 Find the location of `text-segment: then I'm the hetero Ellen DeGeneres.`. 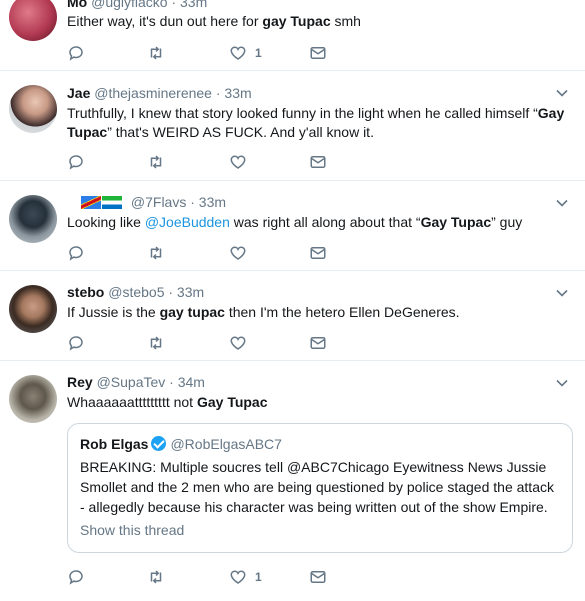

text-segment: then I'm the hetero Ellen DeGeneres. is located at coordinates (342, 312).